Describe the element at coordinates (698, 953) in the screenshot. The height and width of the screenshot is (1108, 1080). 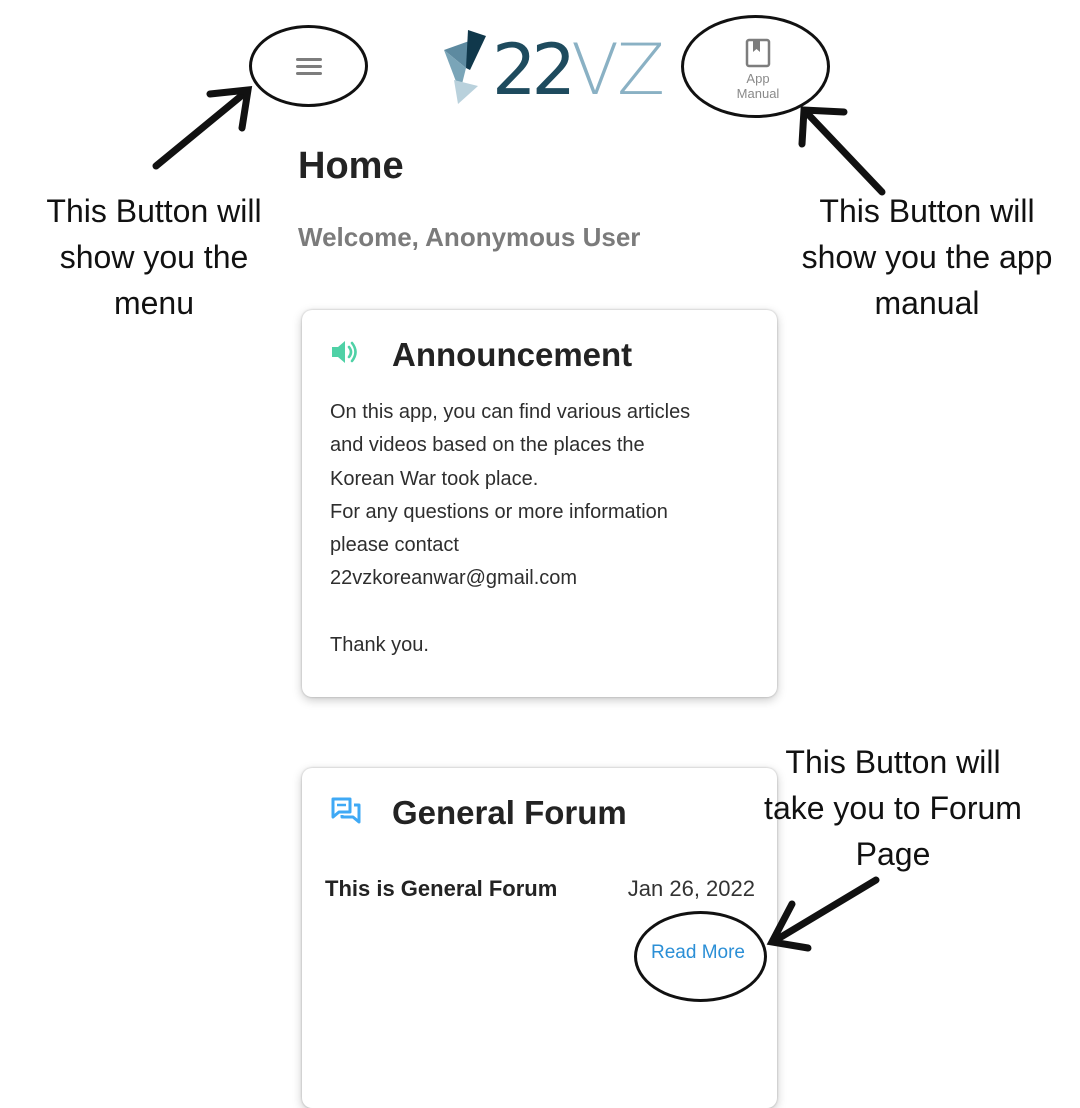
I see `read-more-link: Read More` at that location.